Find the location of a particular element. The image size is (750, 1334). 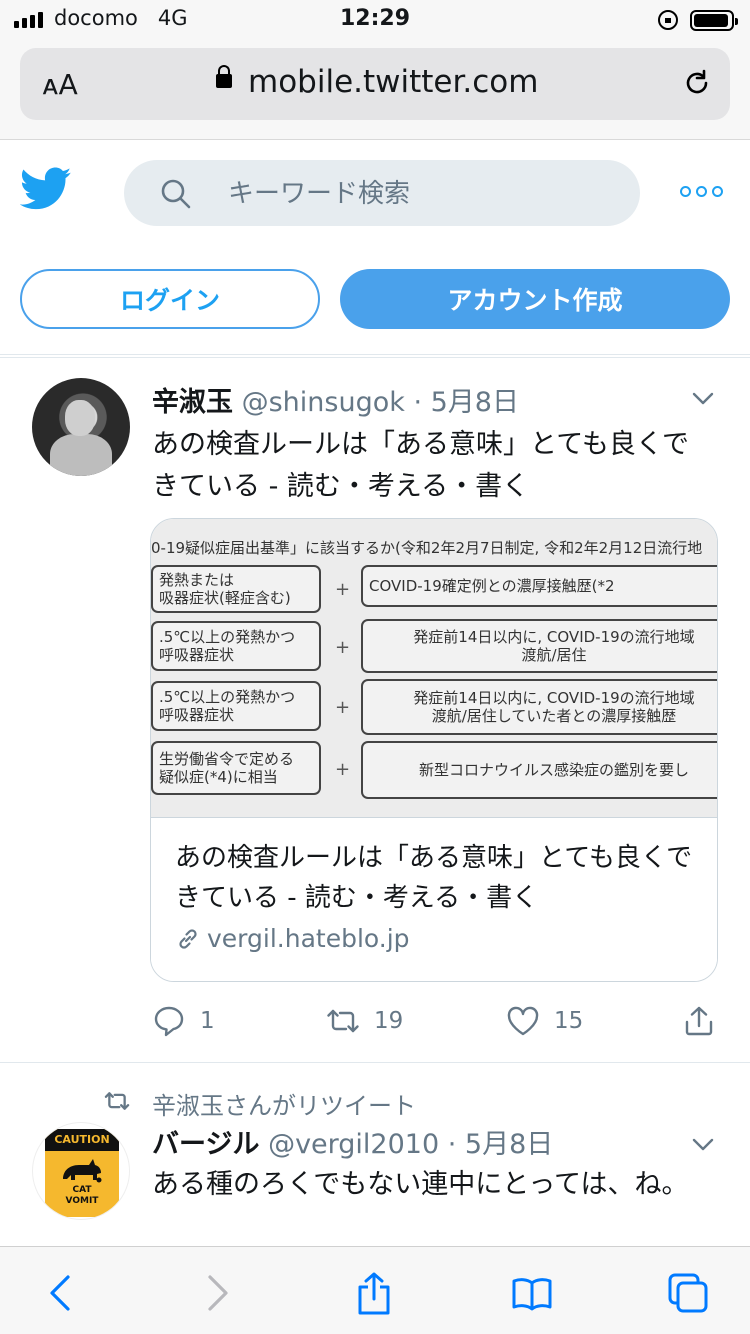

card-image-cell: 生労働省令で定める 疑似症(*4)に相当 is located at coordinates (236, 768).